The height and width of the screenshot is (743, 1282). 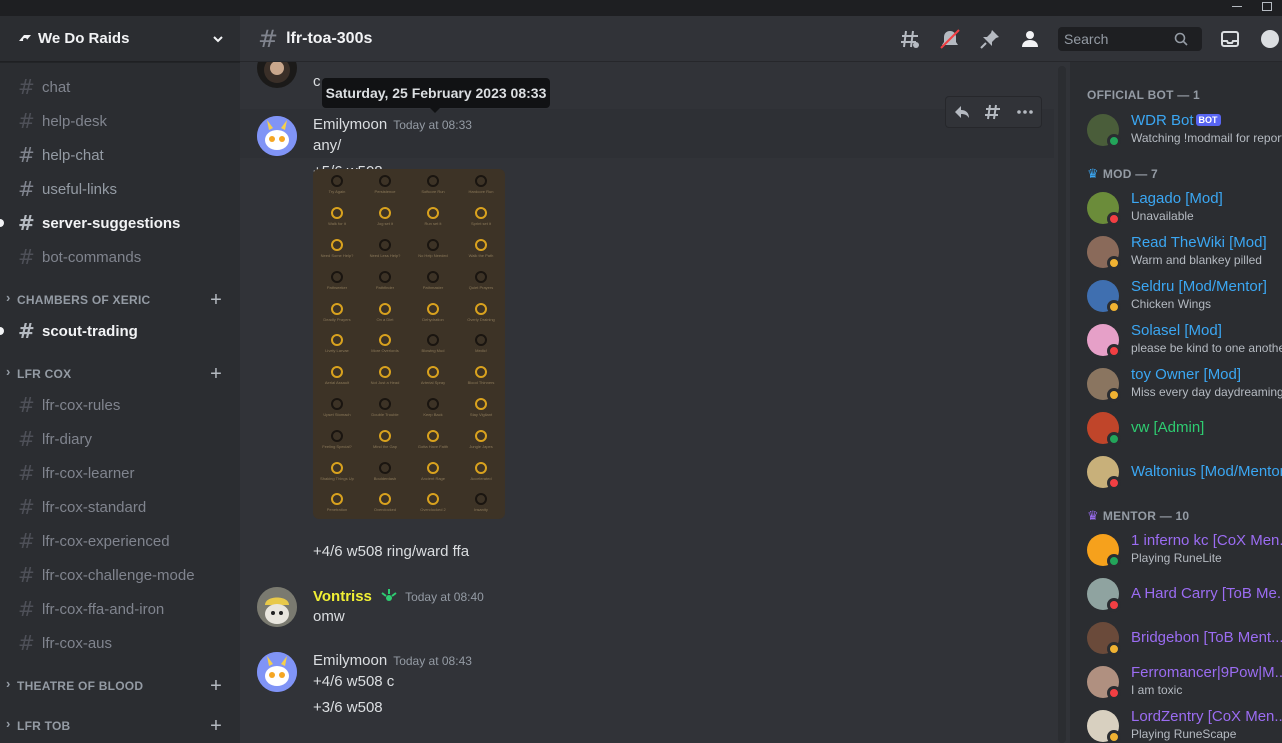 I want to click on scrollbar, so click(x=1062, y=404).